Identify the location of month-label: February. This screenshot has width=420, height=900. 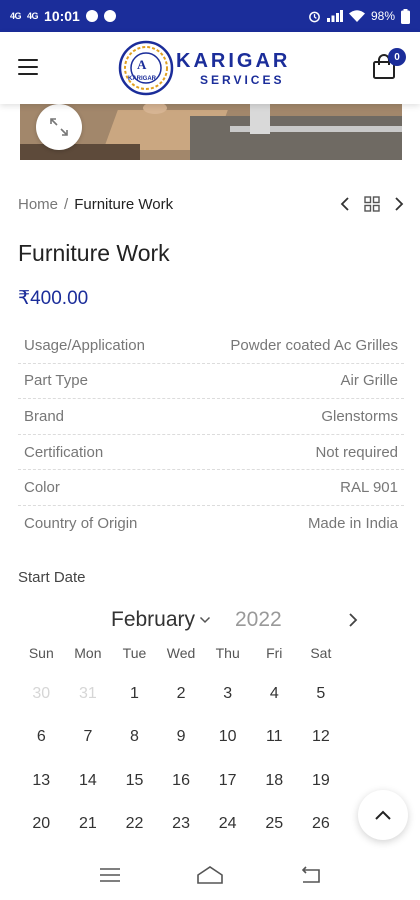
(153, 619).